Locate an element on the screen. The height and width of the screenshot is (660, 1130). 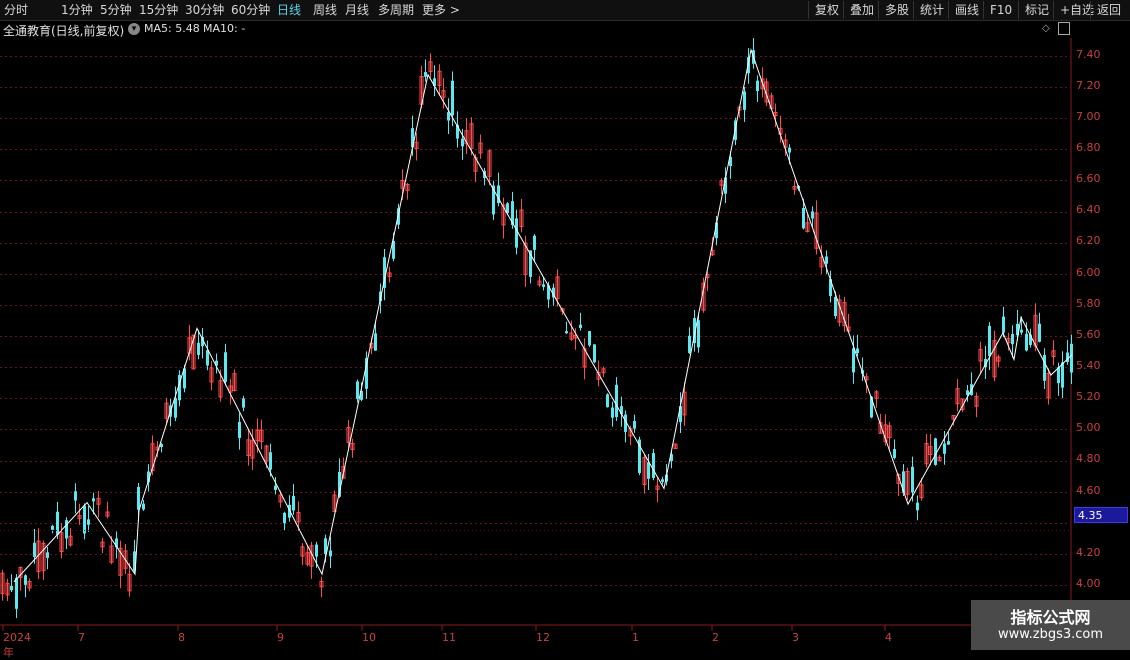
toolbar-button-2: 多股 is located at coordinates (893, 10).